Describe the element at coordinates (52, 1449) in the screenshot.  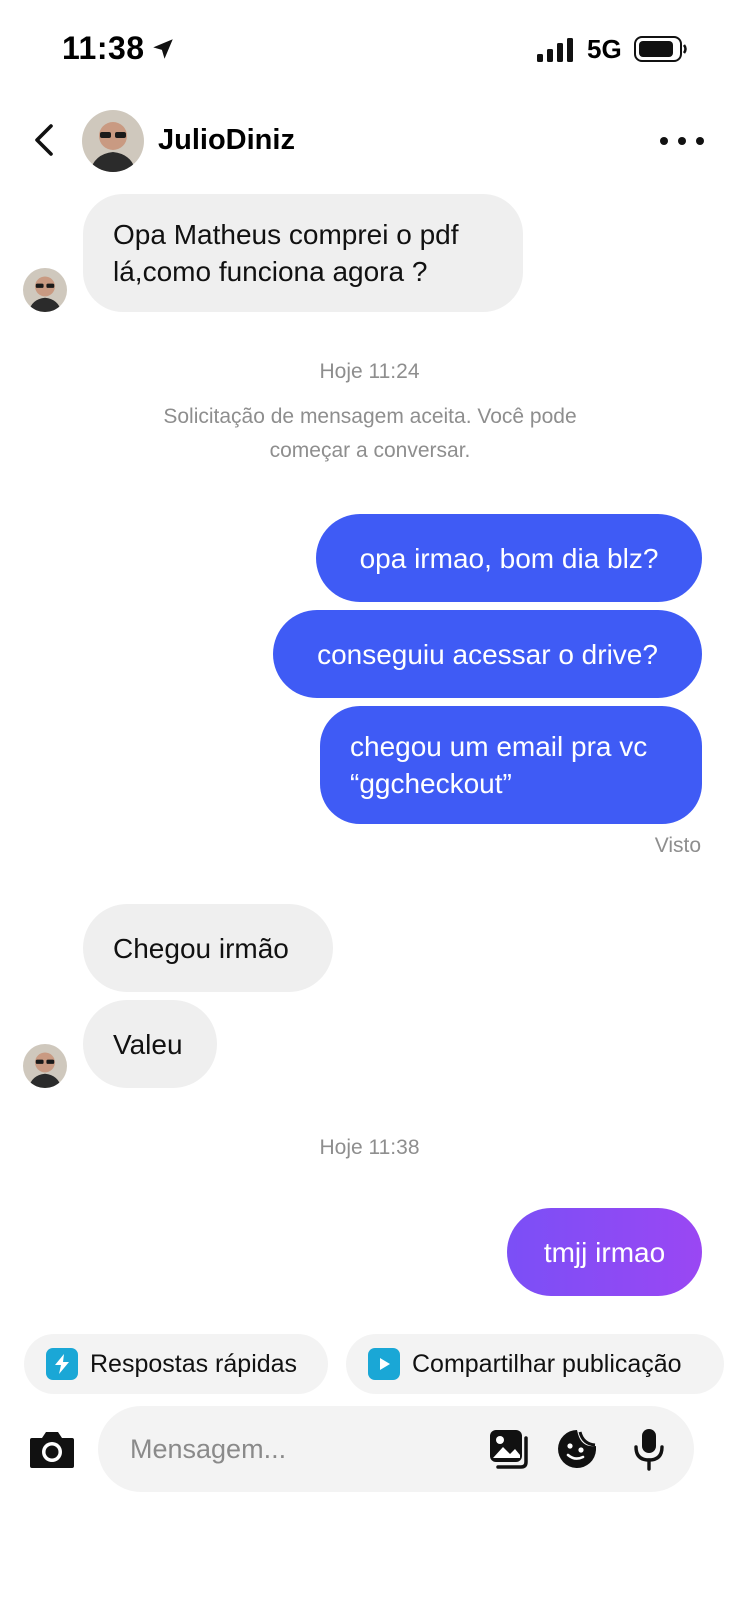
I see `camera-icon` at that location.